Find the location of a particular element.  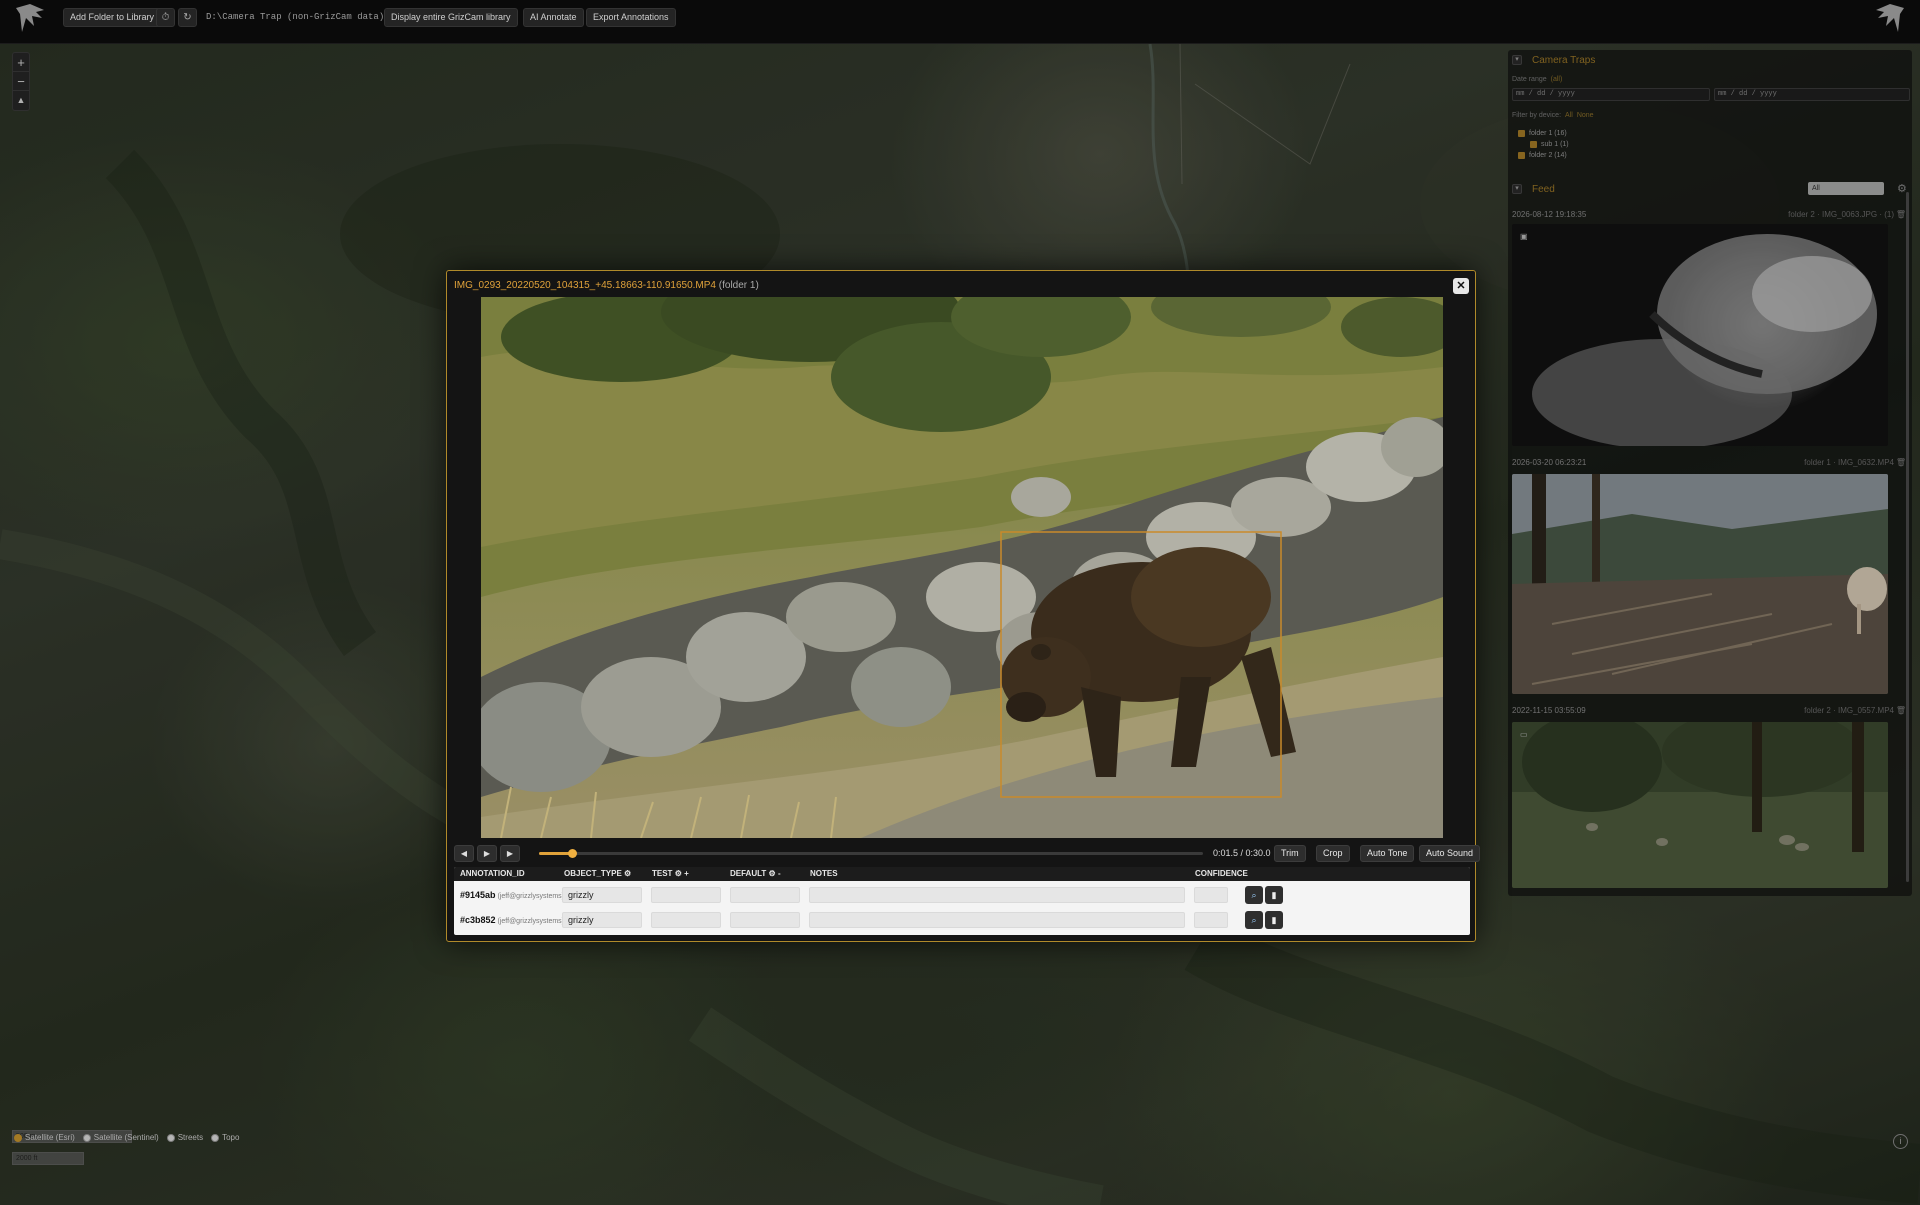

remove-icon: - is located at coordinates (779, 873).